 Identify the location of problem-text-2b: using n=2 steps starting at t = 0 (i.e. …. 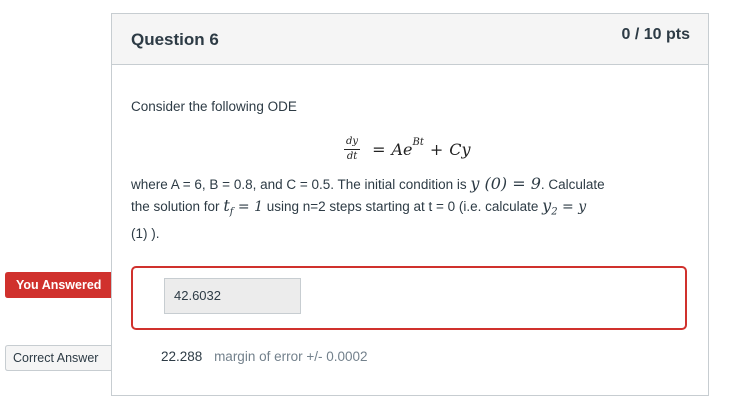
(403, 206).